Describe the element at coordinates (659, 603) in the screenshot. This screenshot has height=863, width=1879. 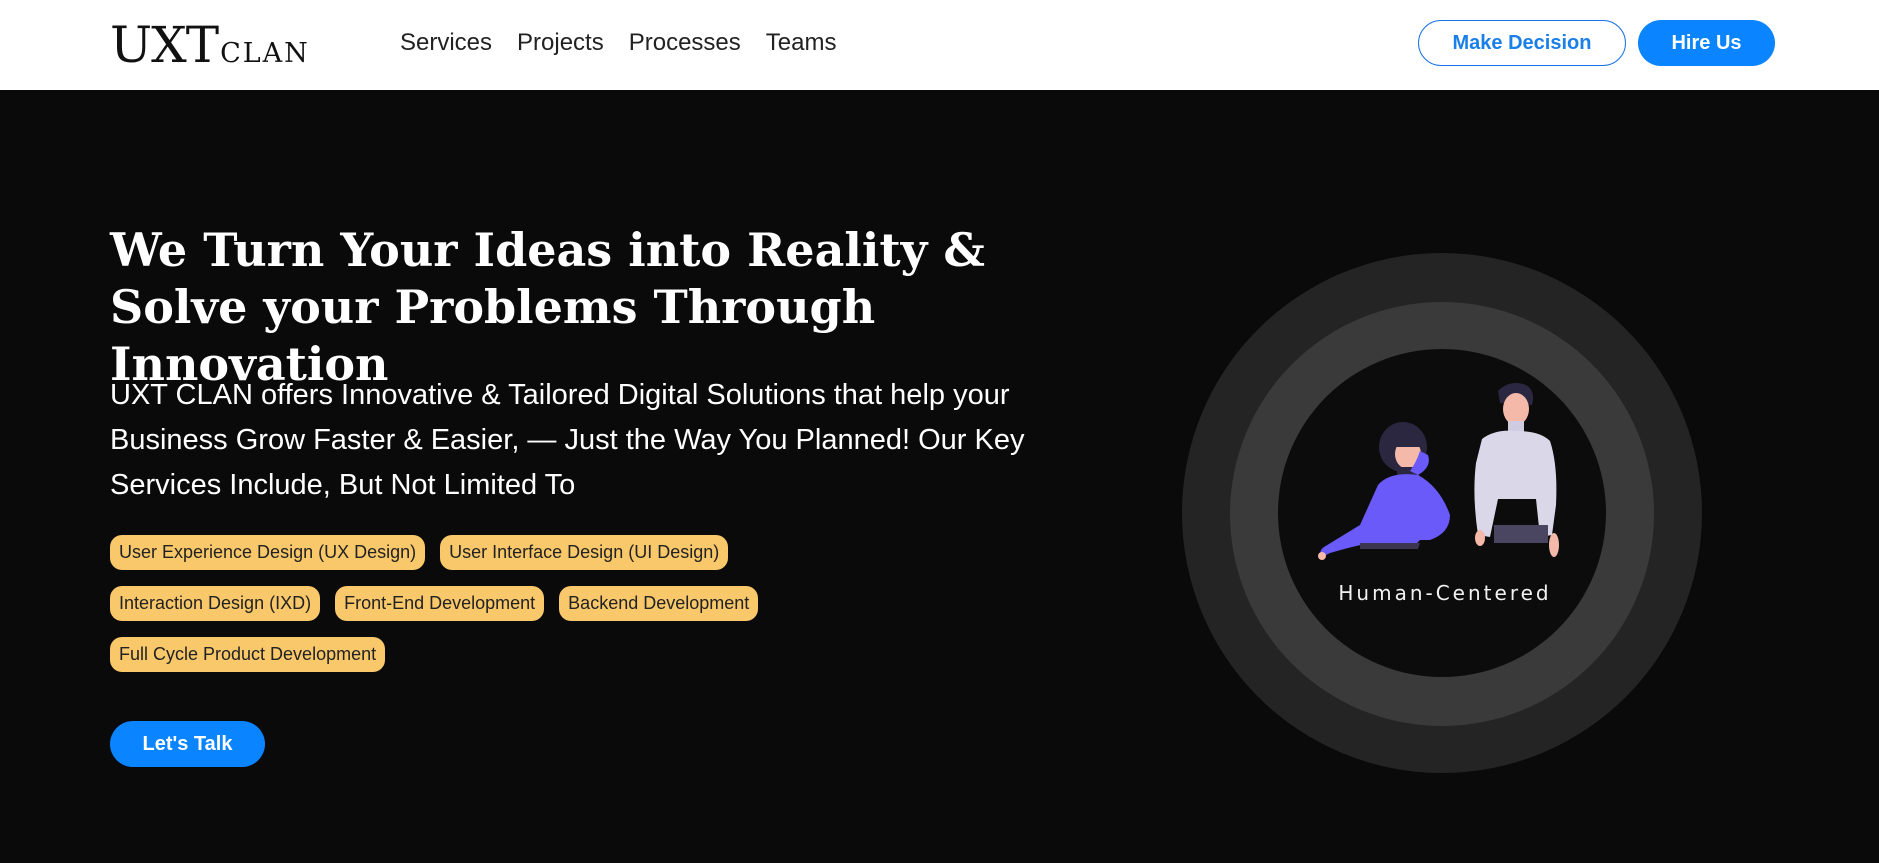
I see `service-tag-backend: Backend Development` at that location.